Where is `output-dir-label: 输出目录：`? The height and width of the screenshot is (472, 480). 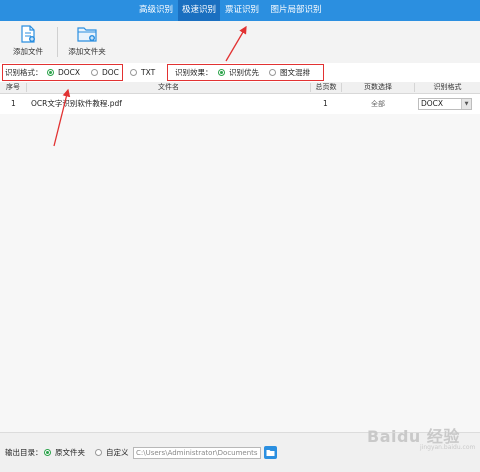 output-dir-label: 输出目录： is located at coordinates (24, 452).